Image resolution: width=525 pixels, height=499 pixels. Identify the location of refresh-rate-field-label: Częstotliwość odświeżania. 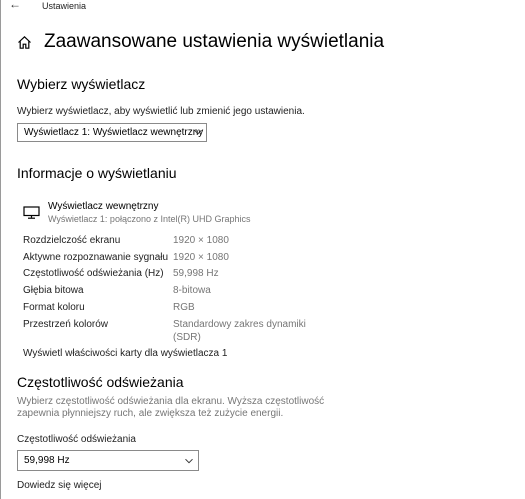
(76, 439).